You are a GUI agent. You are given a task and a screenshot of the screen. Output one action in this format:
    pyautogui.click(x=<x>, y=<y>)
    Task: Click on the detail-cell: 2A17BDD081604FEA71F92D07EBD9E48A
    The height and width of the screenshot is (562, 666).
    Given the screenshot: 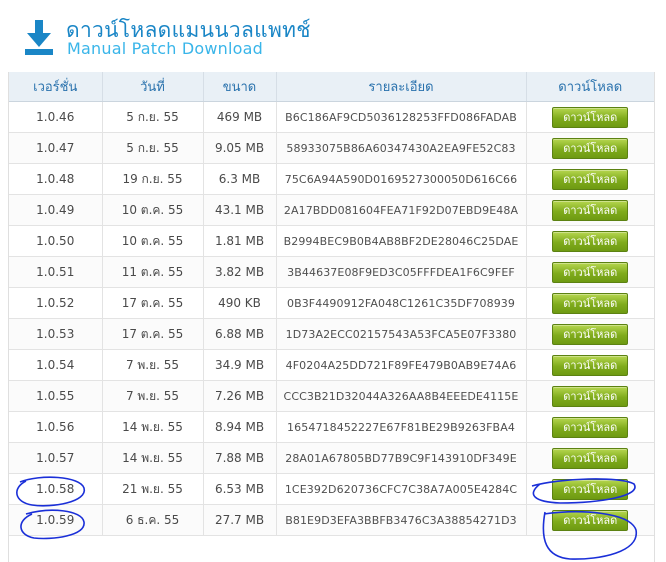 What is the action you would take?
    pyautogui.click(x=401, y=210)
    